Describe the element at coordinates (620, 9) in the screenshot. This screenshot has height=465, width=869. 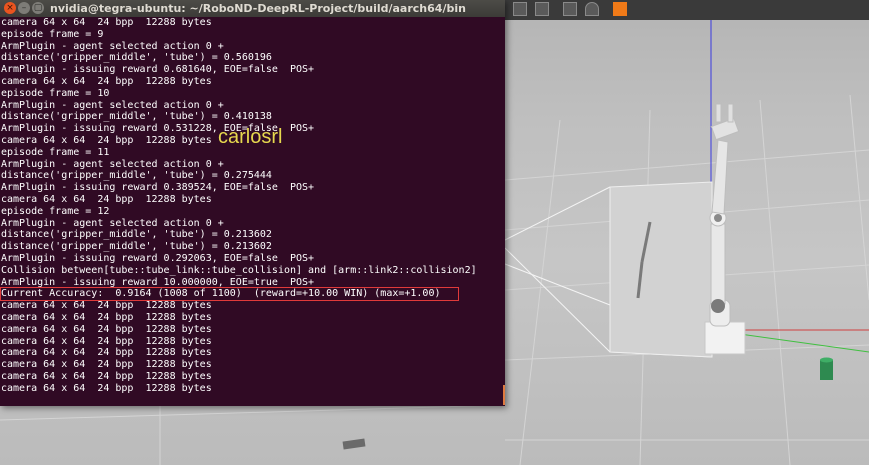
I see `shape-icon` at that location.